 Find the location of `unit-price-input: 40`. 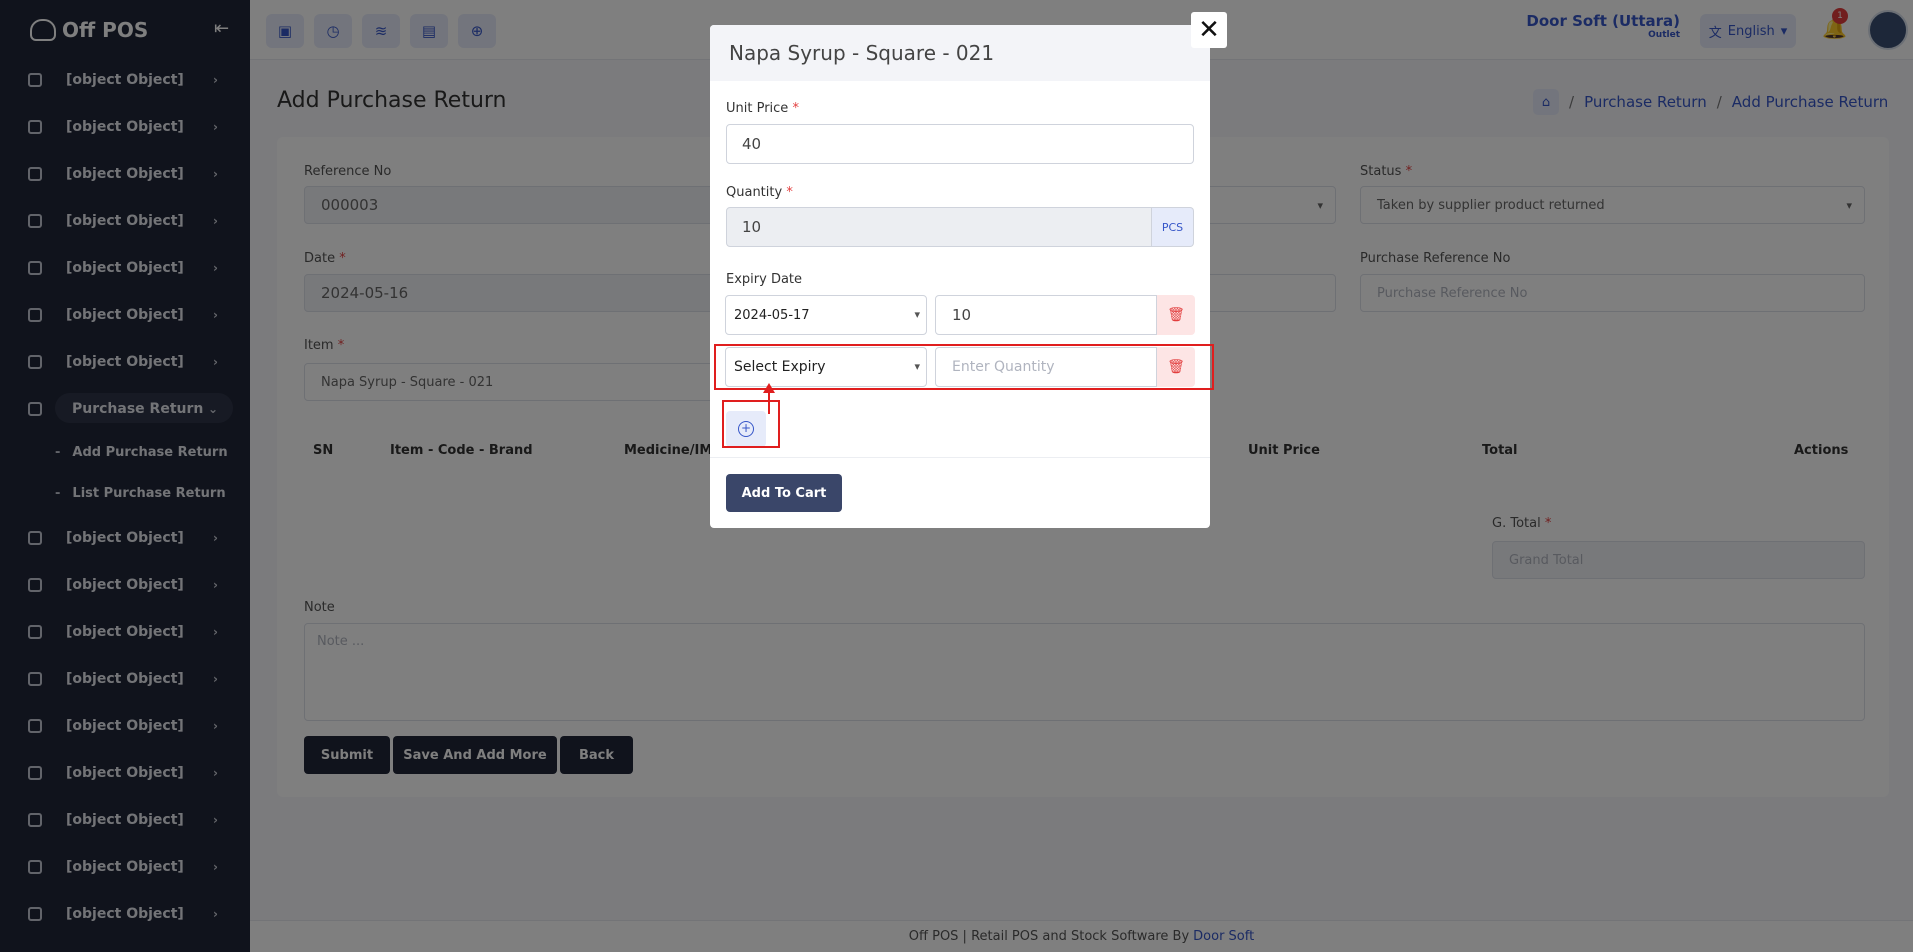

unit-price-input: 40 is located at coordinates (960, 144).